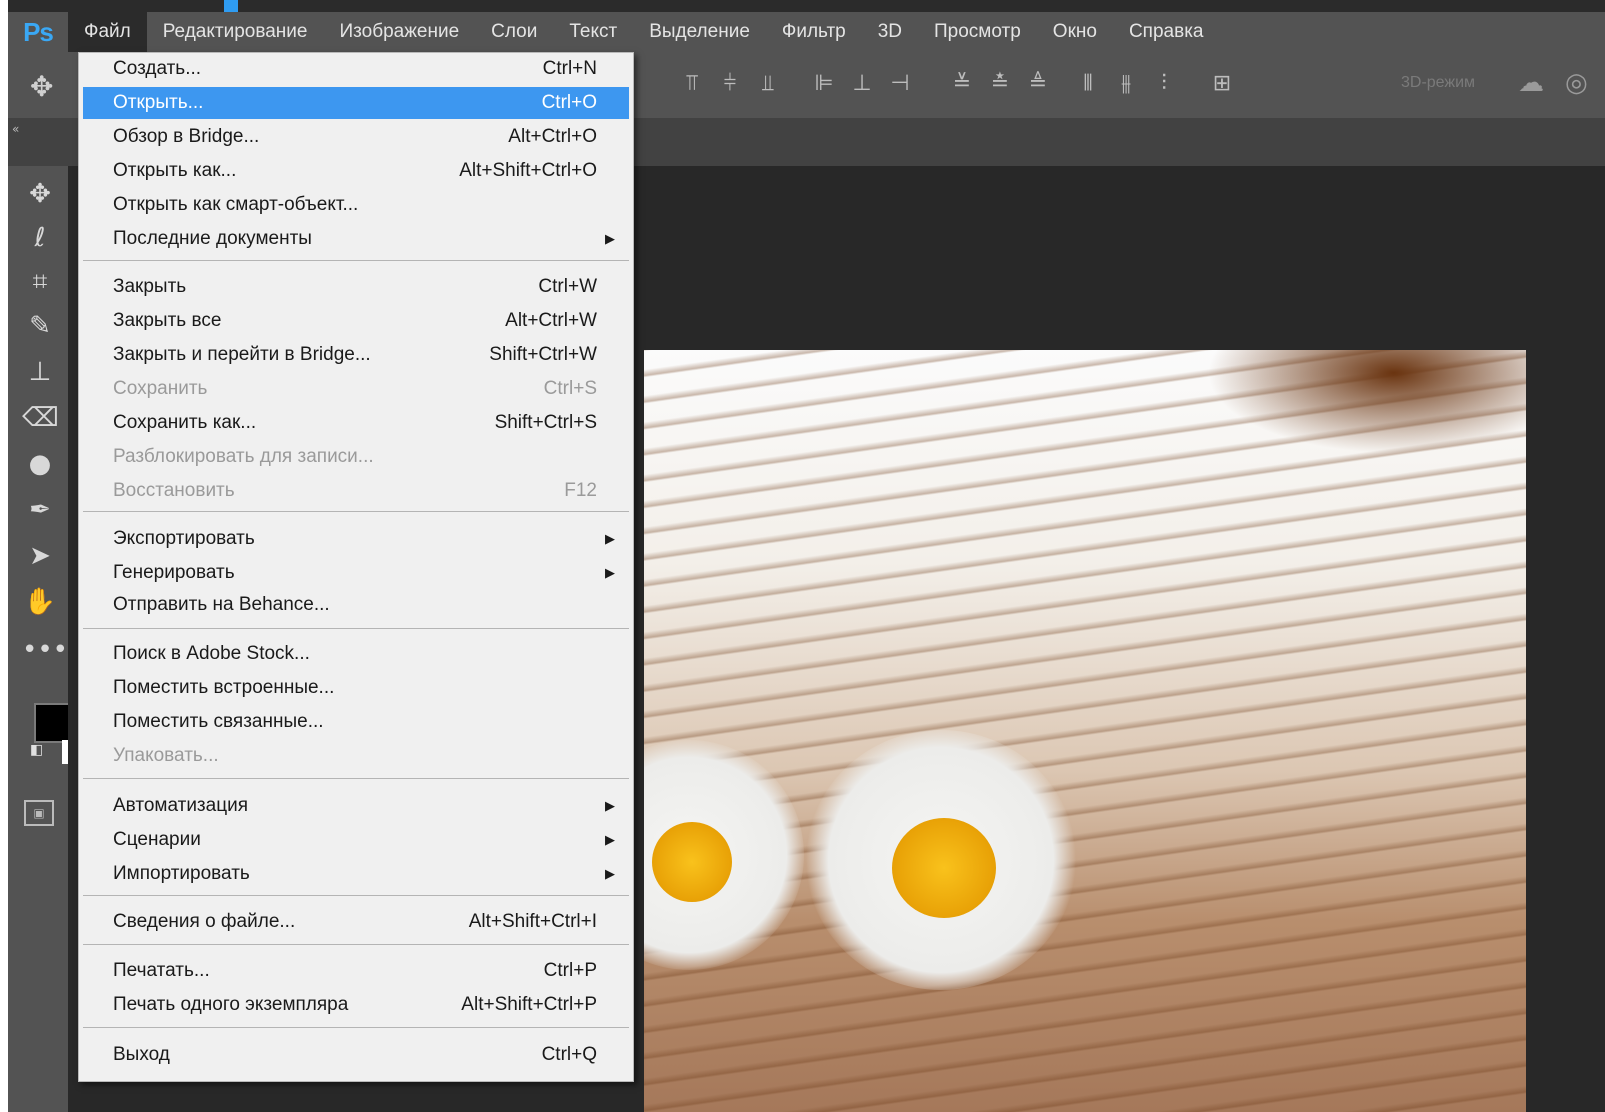 The image size is (1605, 1112). What do you see at coordinates (40, 326) in the screenshot?
I see `healing-brush-icon: ✎` at bounding box center [40, 326].